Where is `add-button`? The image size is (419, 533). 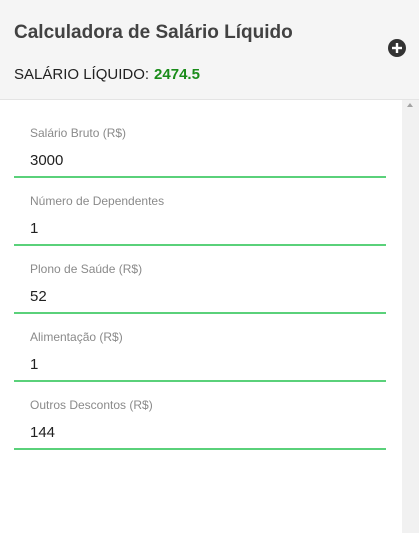 add-button is located at coordinates (397, 48).